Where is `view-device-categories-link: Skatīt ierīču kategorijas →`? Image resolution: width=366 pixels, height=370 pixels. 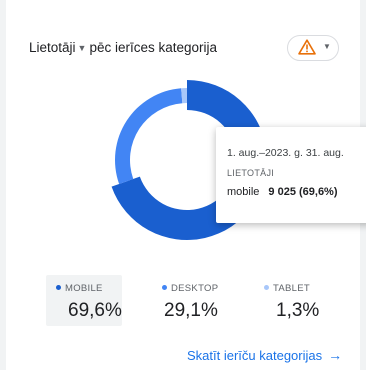
view-device-categories-link: Skatīt ierīču kategorijas → is located at coordinates (264, 355).